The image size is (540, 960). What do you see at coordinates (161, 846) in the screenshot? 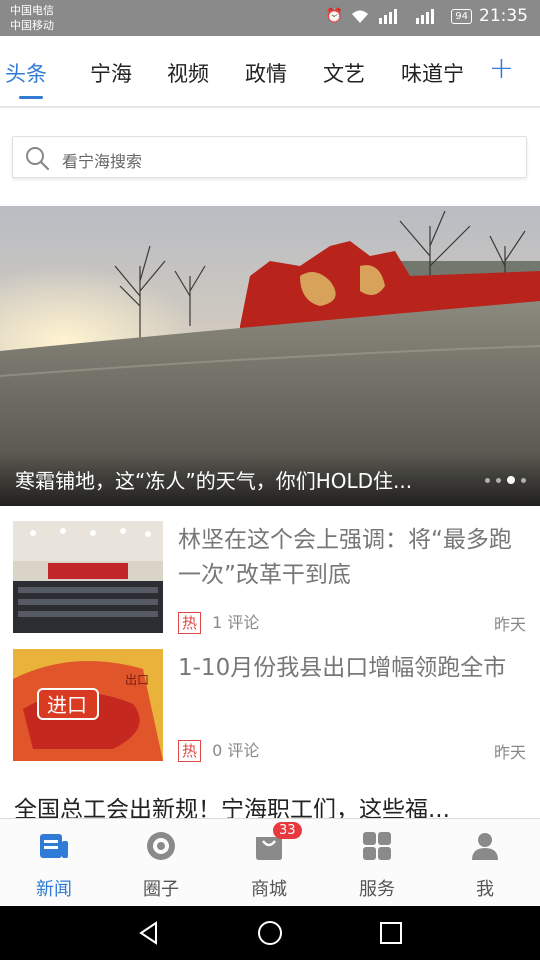
I see `circle-icon` at bounding box center [161, 846].